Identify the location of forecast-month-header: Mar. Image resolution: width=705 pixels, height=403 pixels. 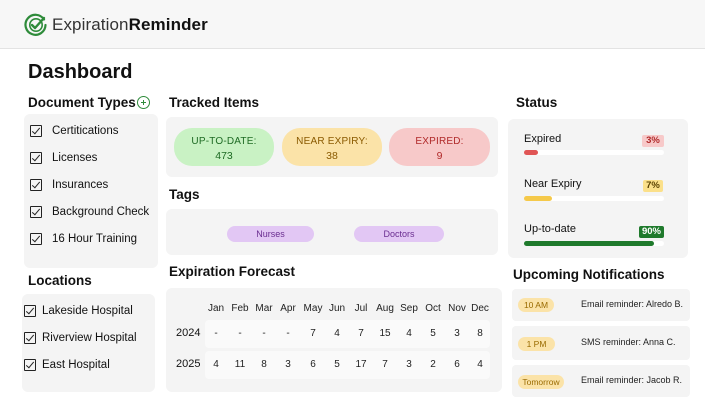
(264, 308).